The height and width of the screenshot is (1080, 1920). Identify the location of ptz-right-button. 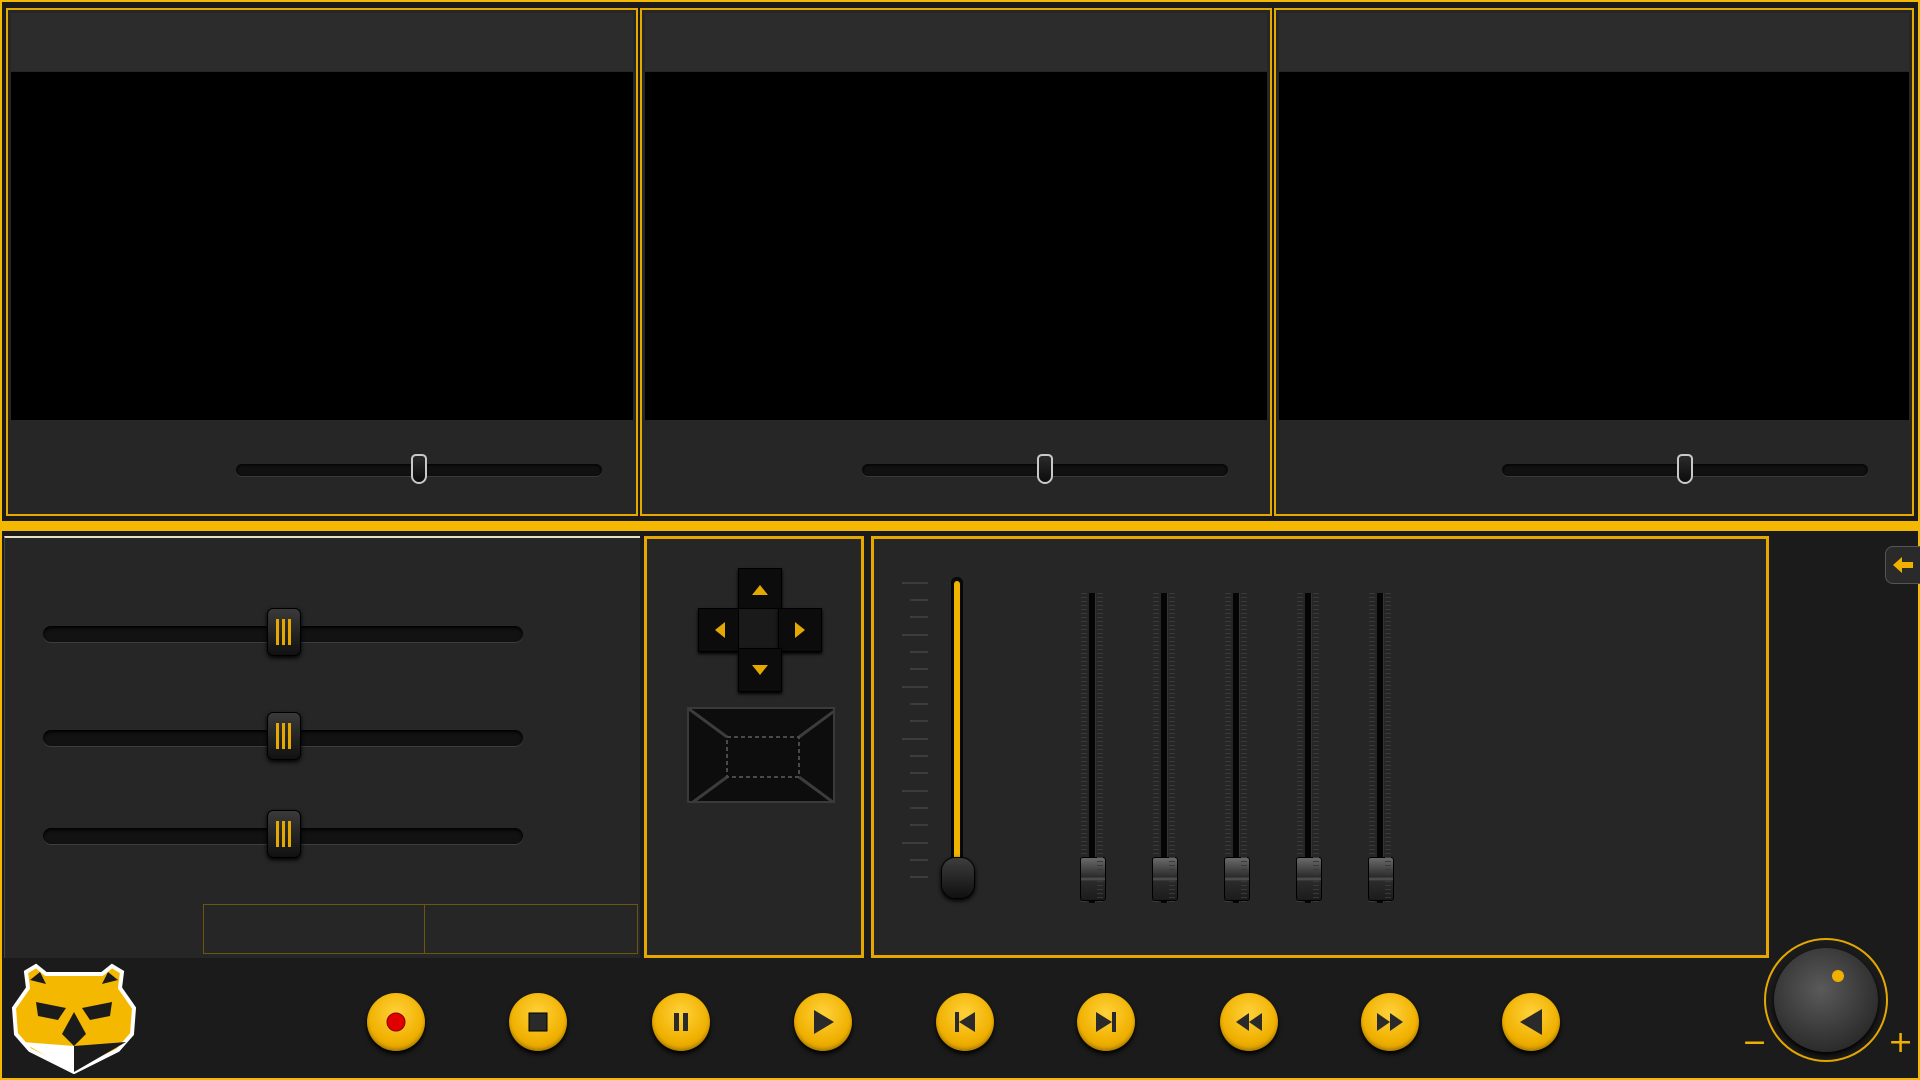
(800, 630).